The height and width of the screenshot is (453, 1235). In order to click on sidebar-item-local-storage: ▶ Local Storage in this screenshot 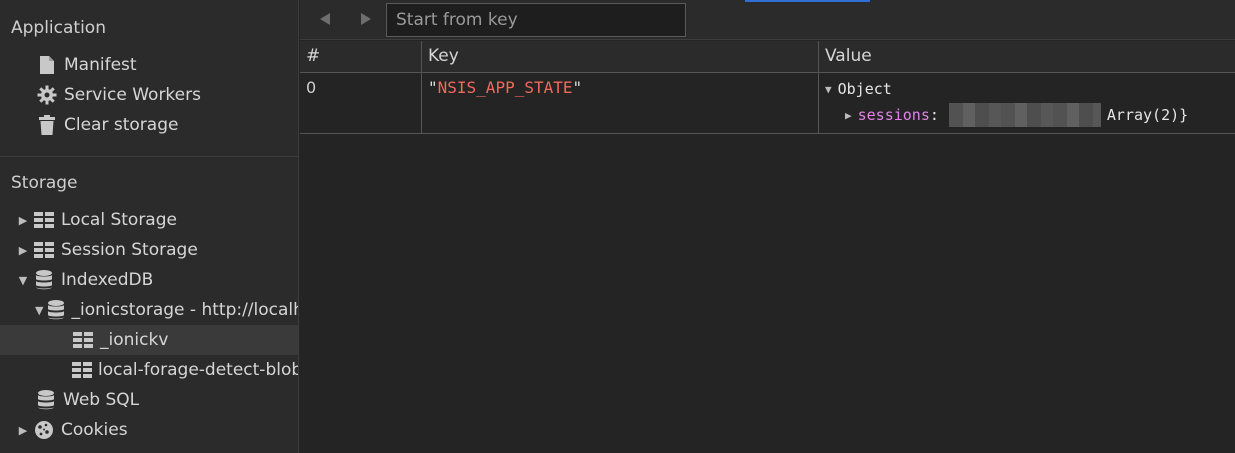, I will do `click(149, 220)`.